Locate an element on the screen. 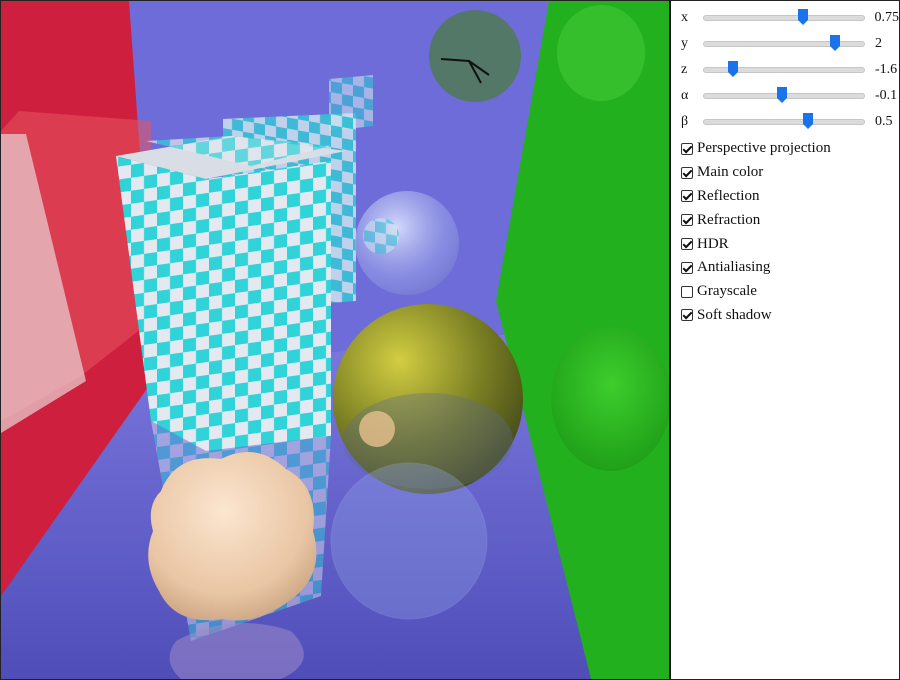 The height and width of the screenshot is (680, 900). slider-group: x 0.75 y 2 z -1.6 α -0.1 β 0.5 is located at coordinates (790, 70).